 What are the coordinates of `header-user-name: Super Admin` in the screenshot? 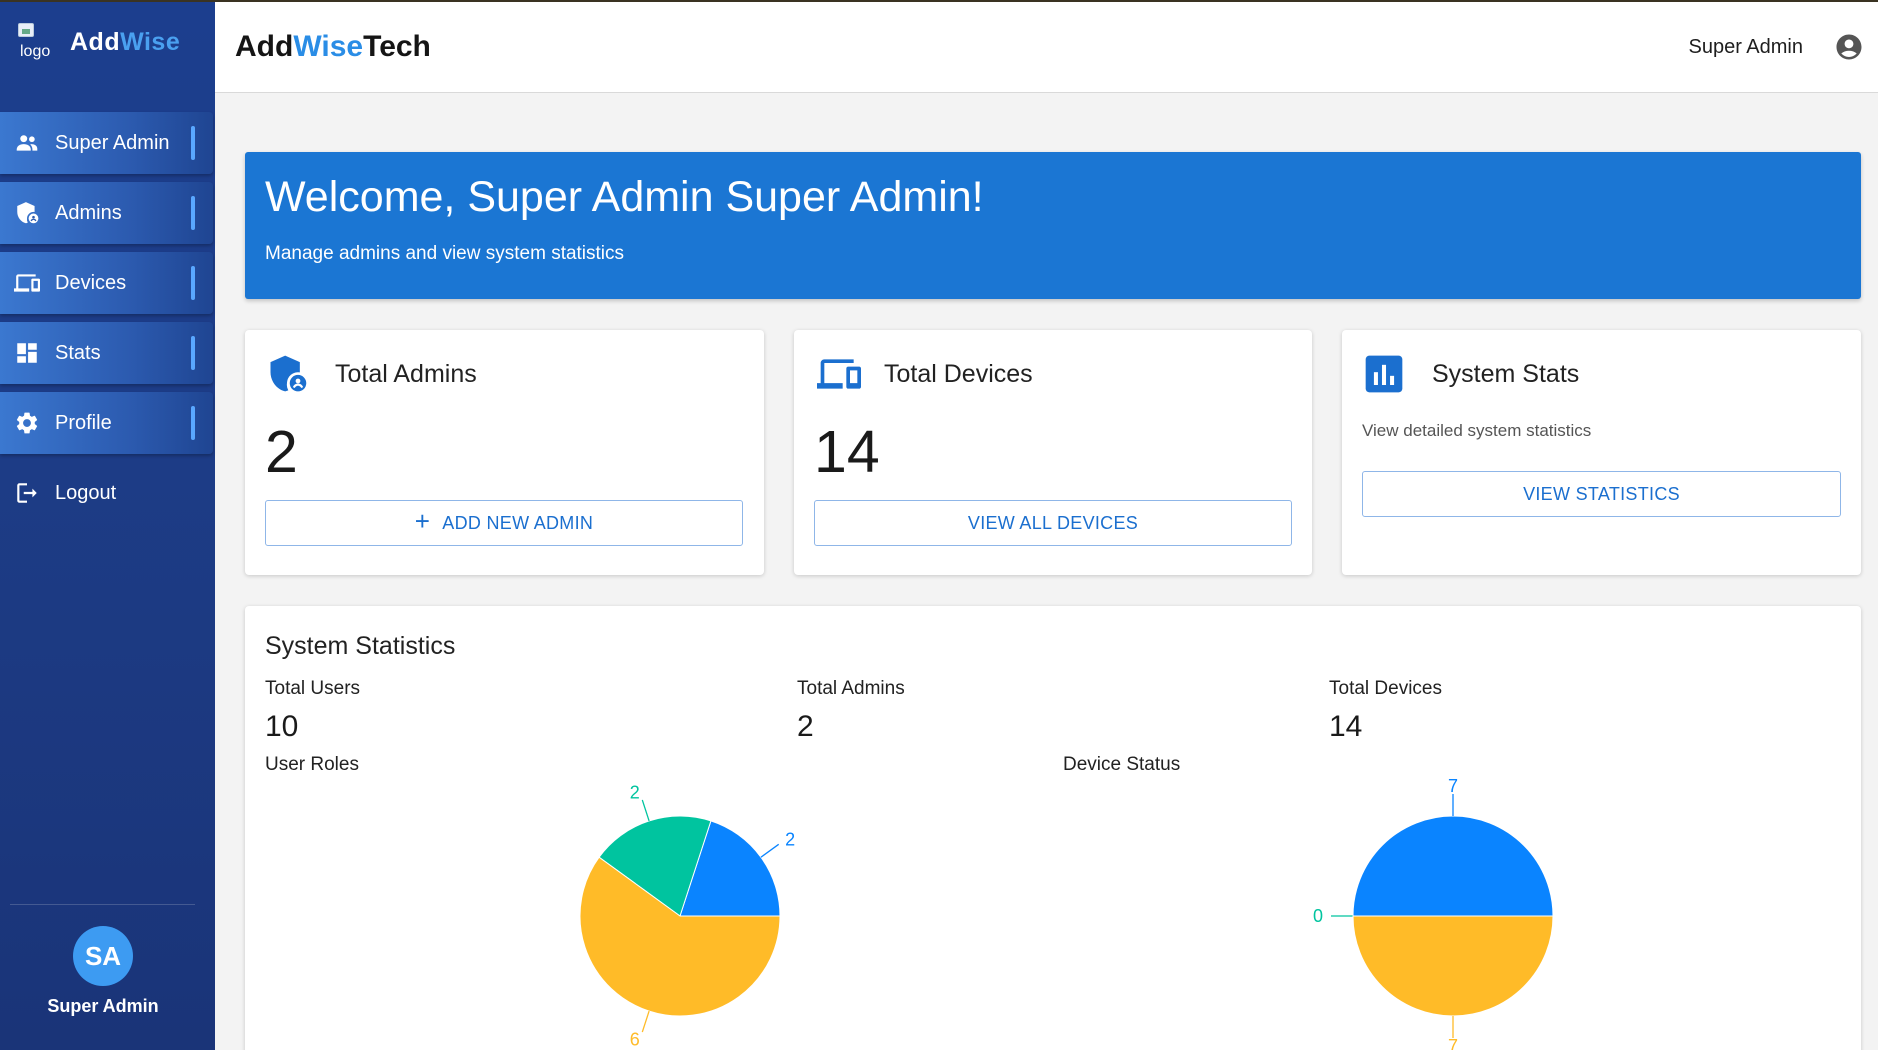 It's located at (1745, 47).